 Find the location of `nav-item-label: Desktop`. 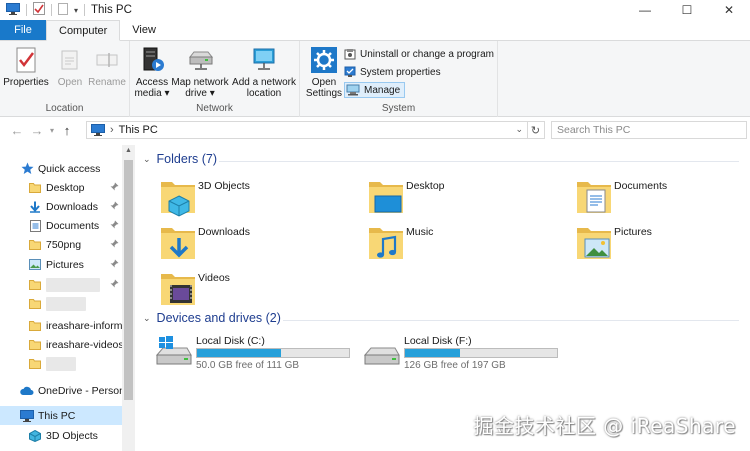

nav-item-label: Desktop is located at coordinates (65, 187).